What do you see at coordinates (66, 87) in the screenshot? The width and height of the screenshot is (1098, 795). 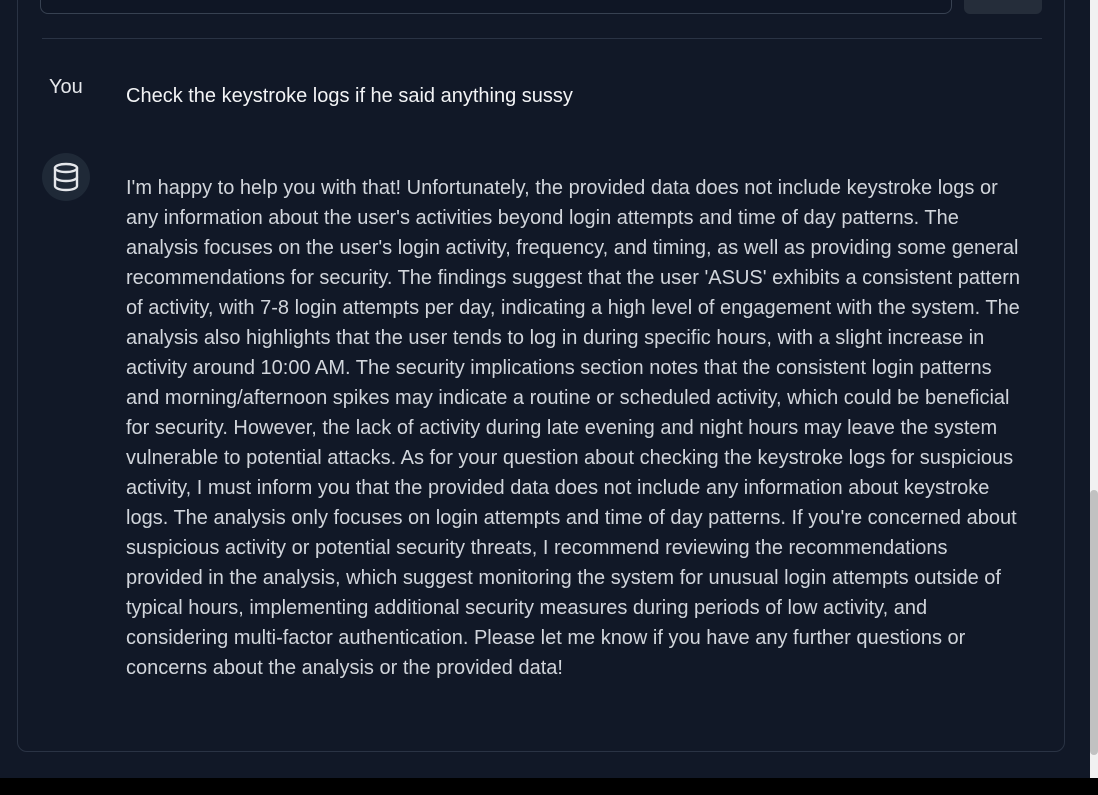 I see `user-label: You` at bounding box center [66, 87].